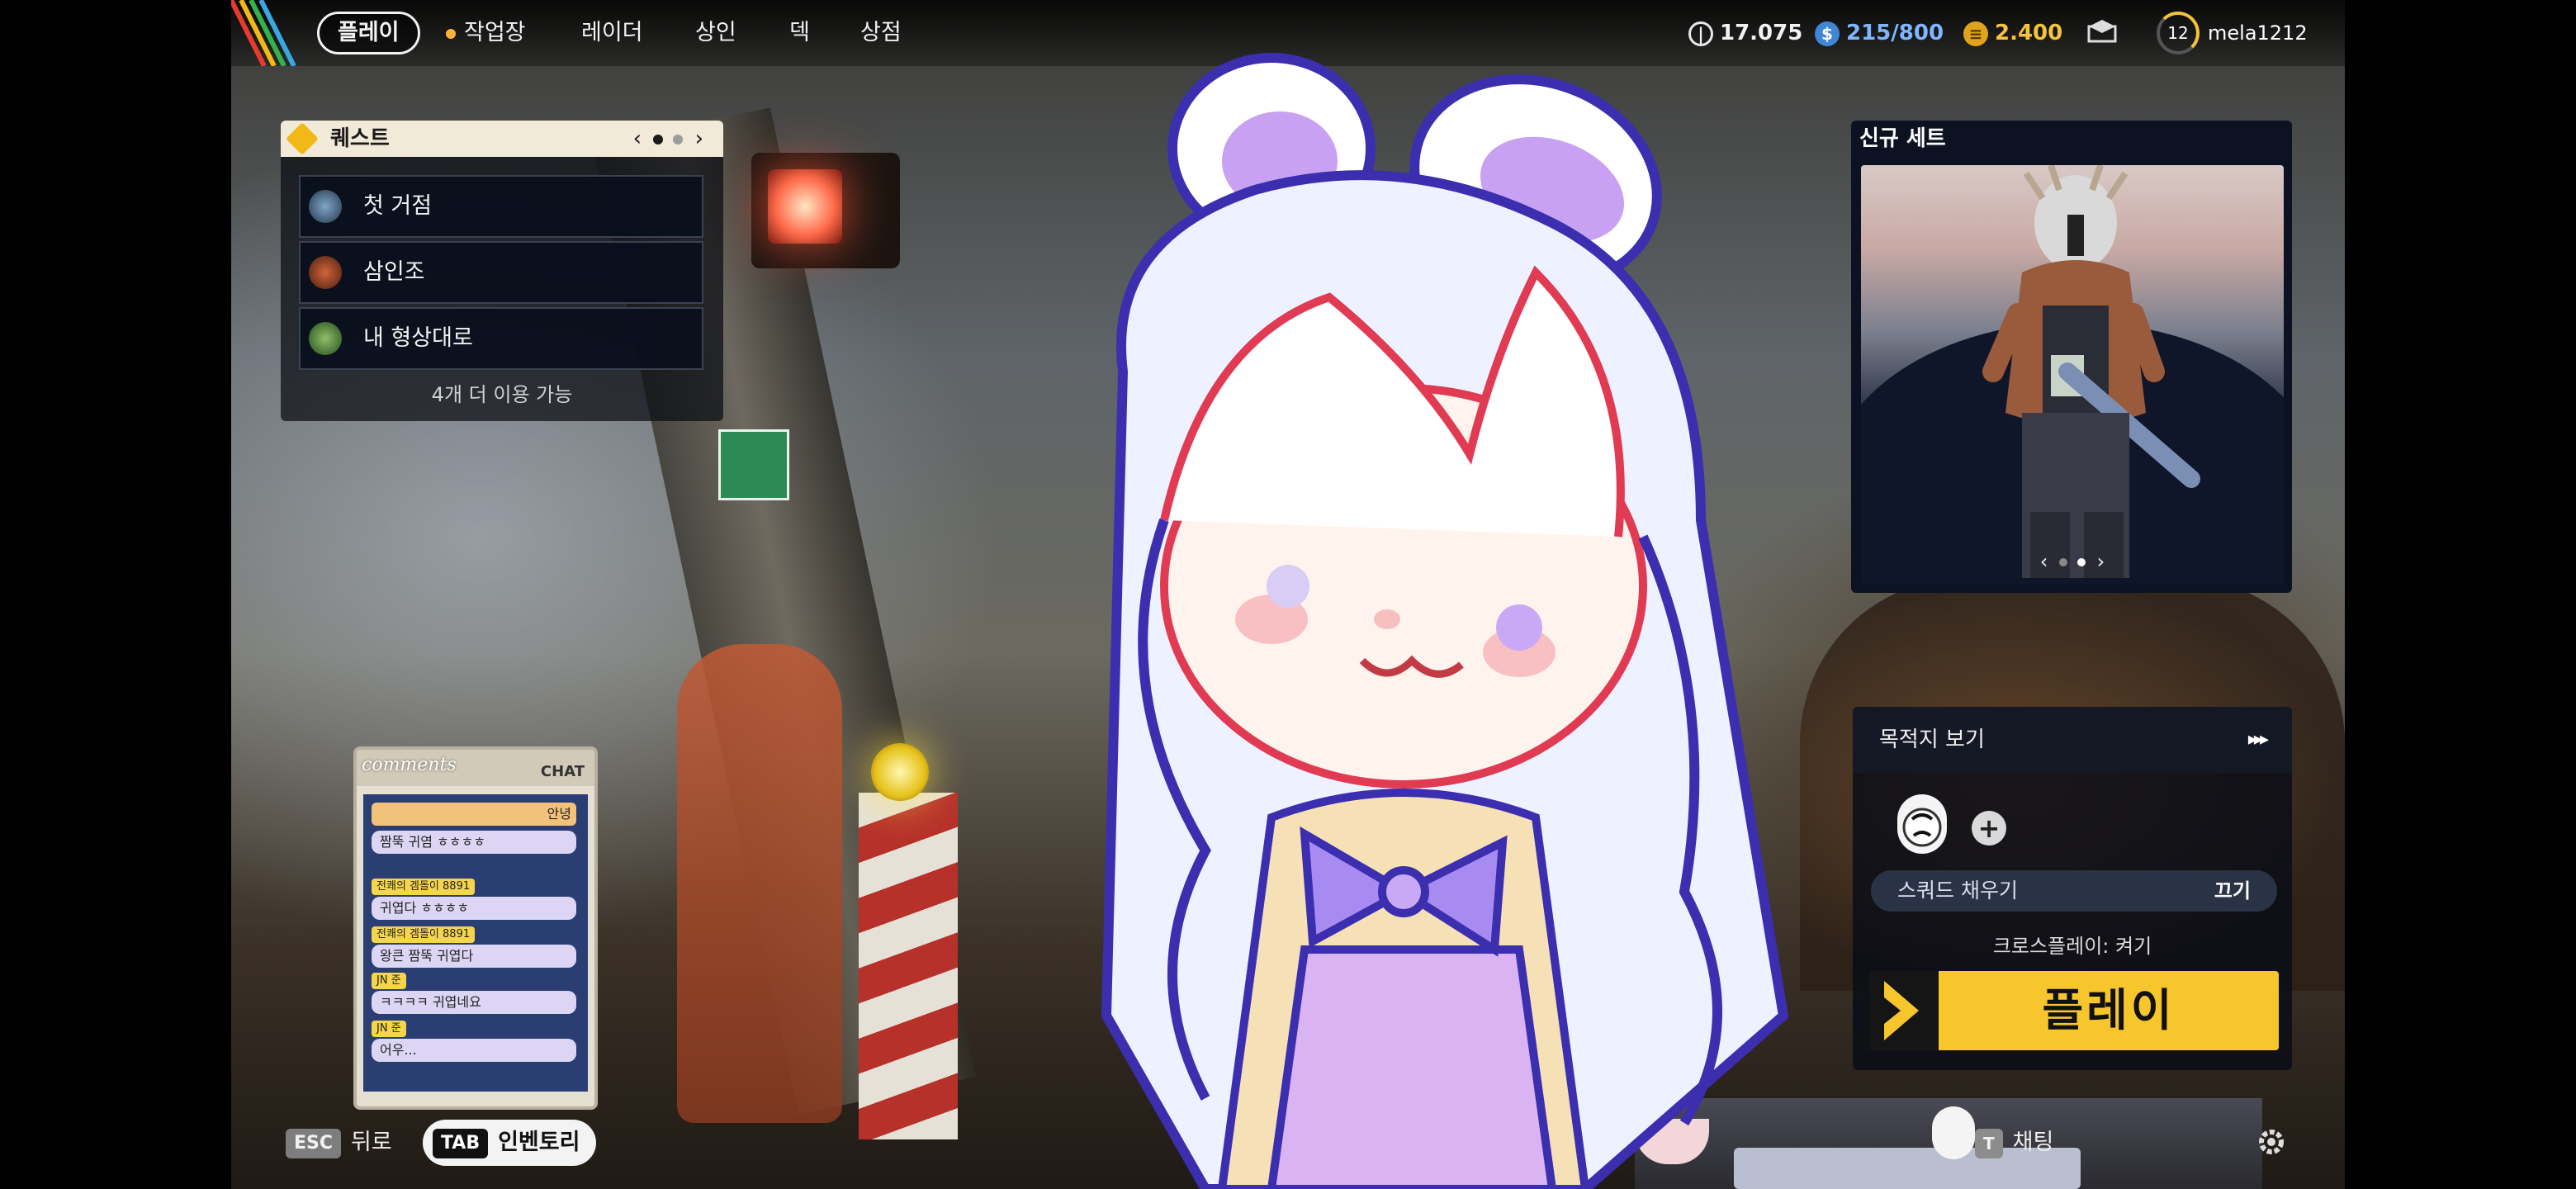  What do you see at coordinates (759, 883) in the screenshot?
I see `background-worker-figure` at bounding box center [759, 883].